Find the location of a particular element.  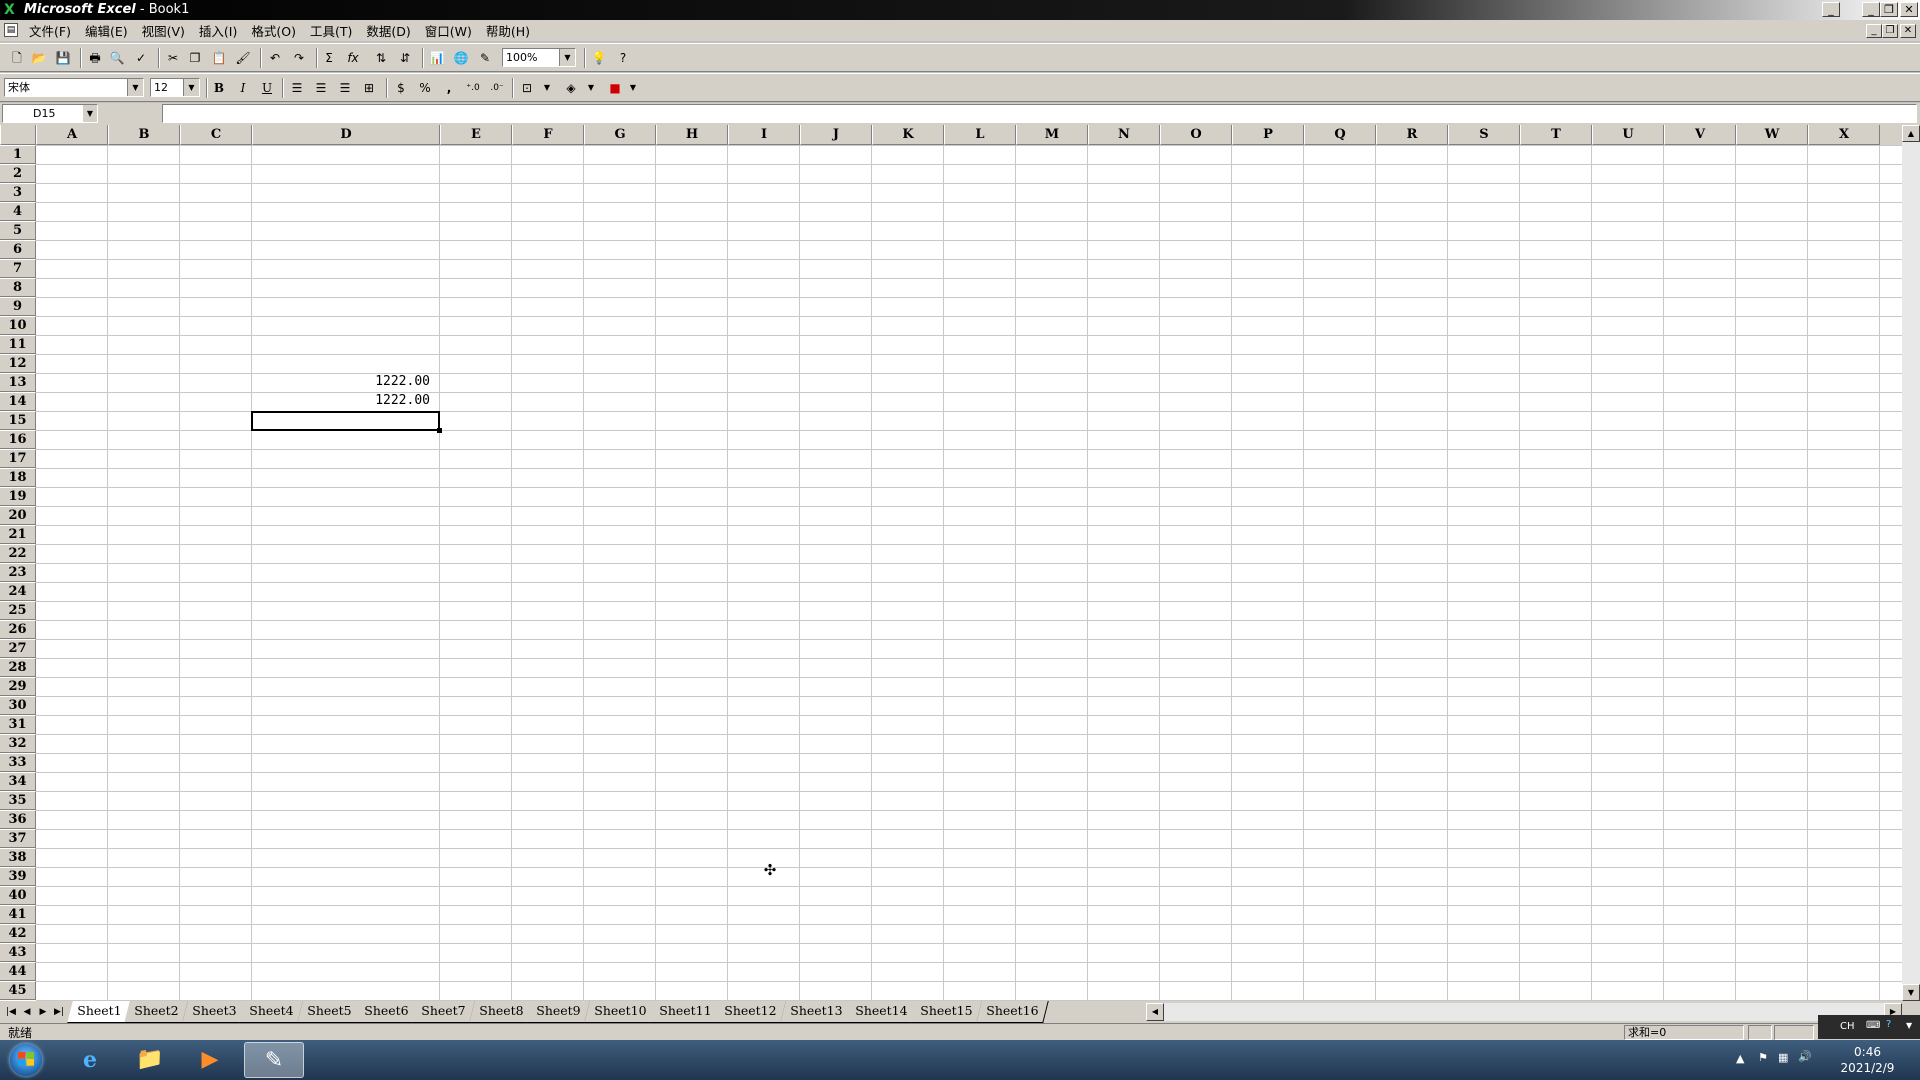

column-header-a: A is located at coordinates (72, 135).